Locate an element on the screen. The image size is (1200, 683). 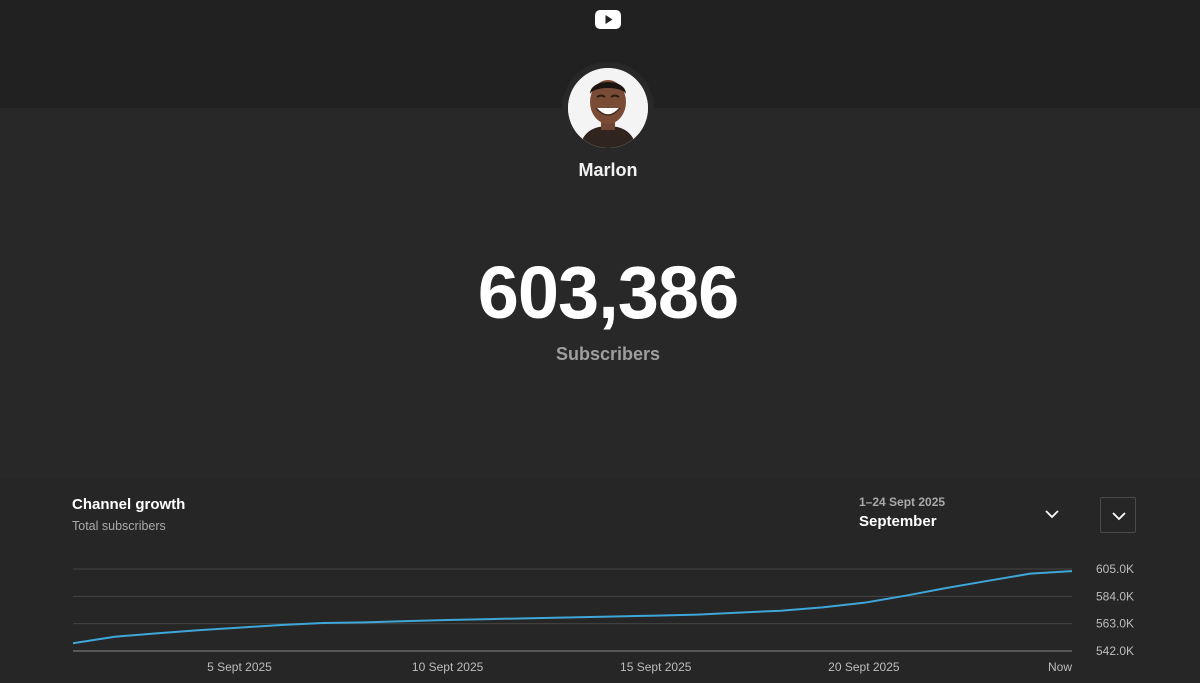
channel-name: Marlon is located at coordinates (600, 170).